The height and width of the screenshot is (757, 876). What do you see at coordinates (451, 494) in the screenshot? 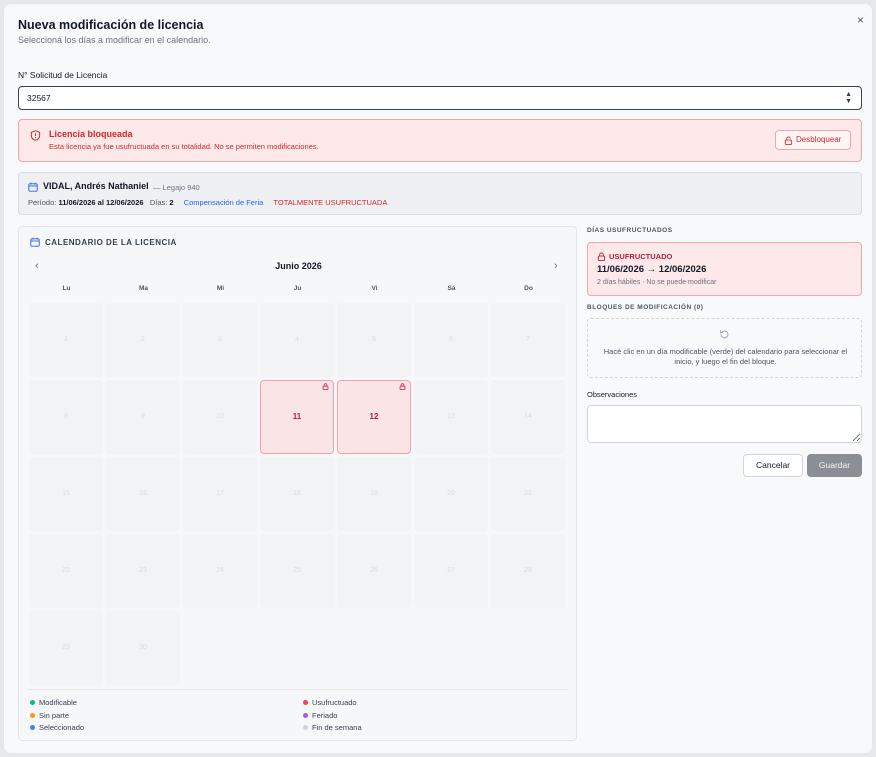
I see `calendar-day: 20` at bounding box center [451, 494].